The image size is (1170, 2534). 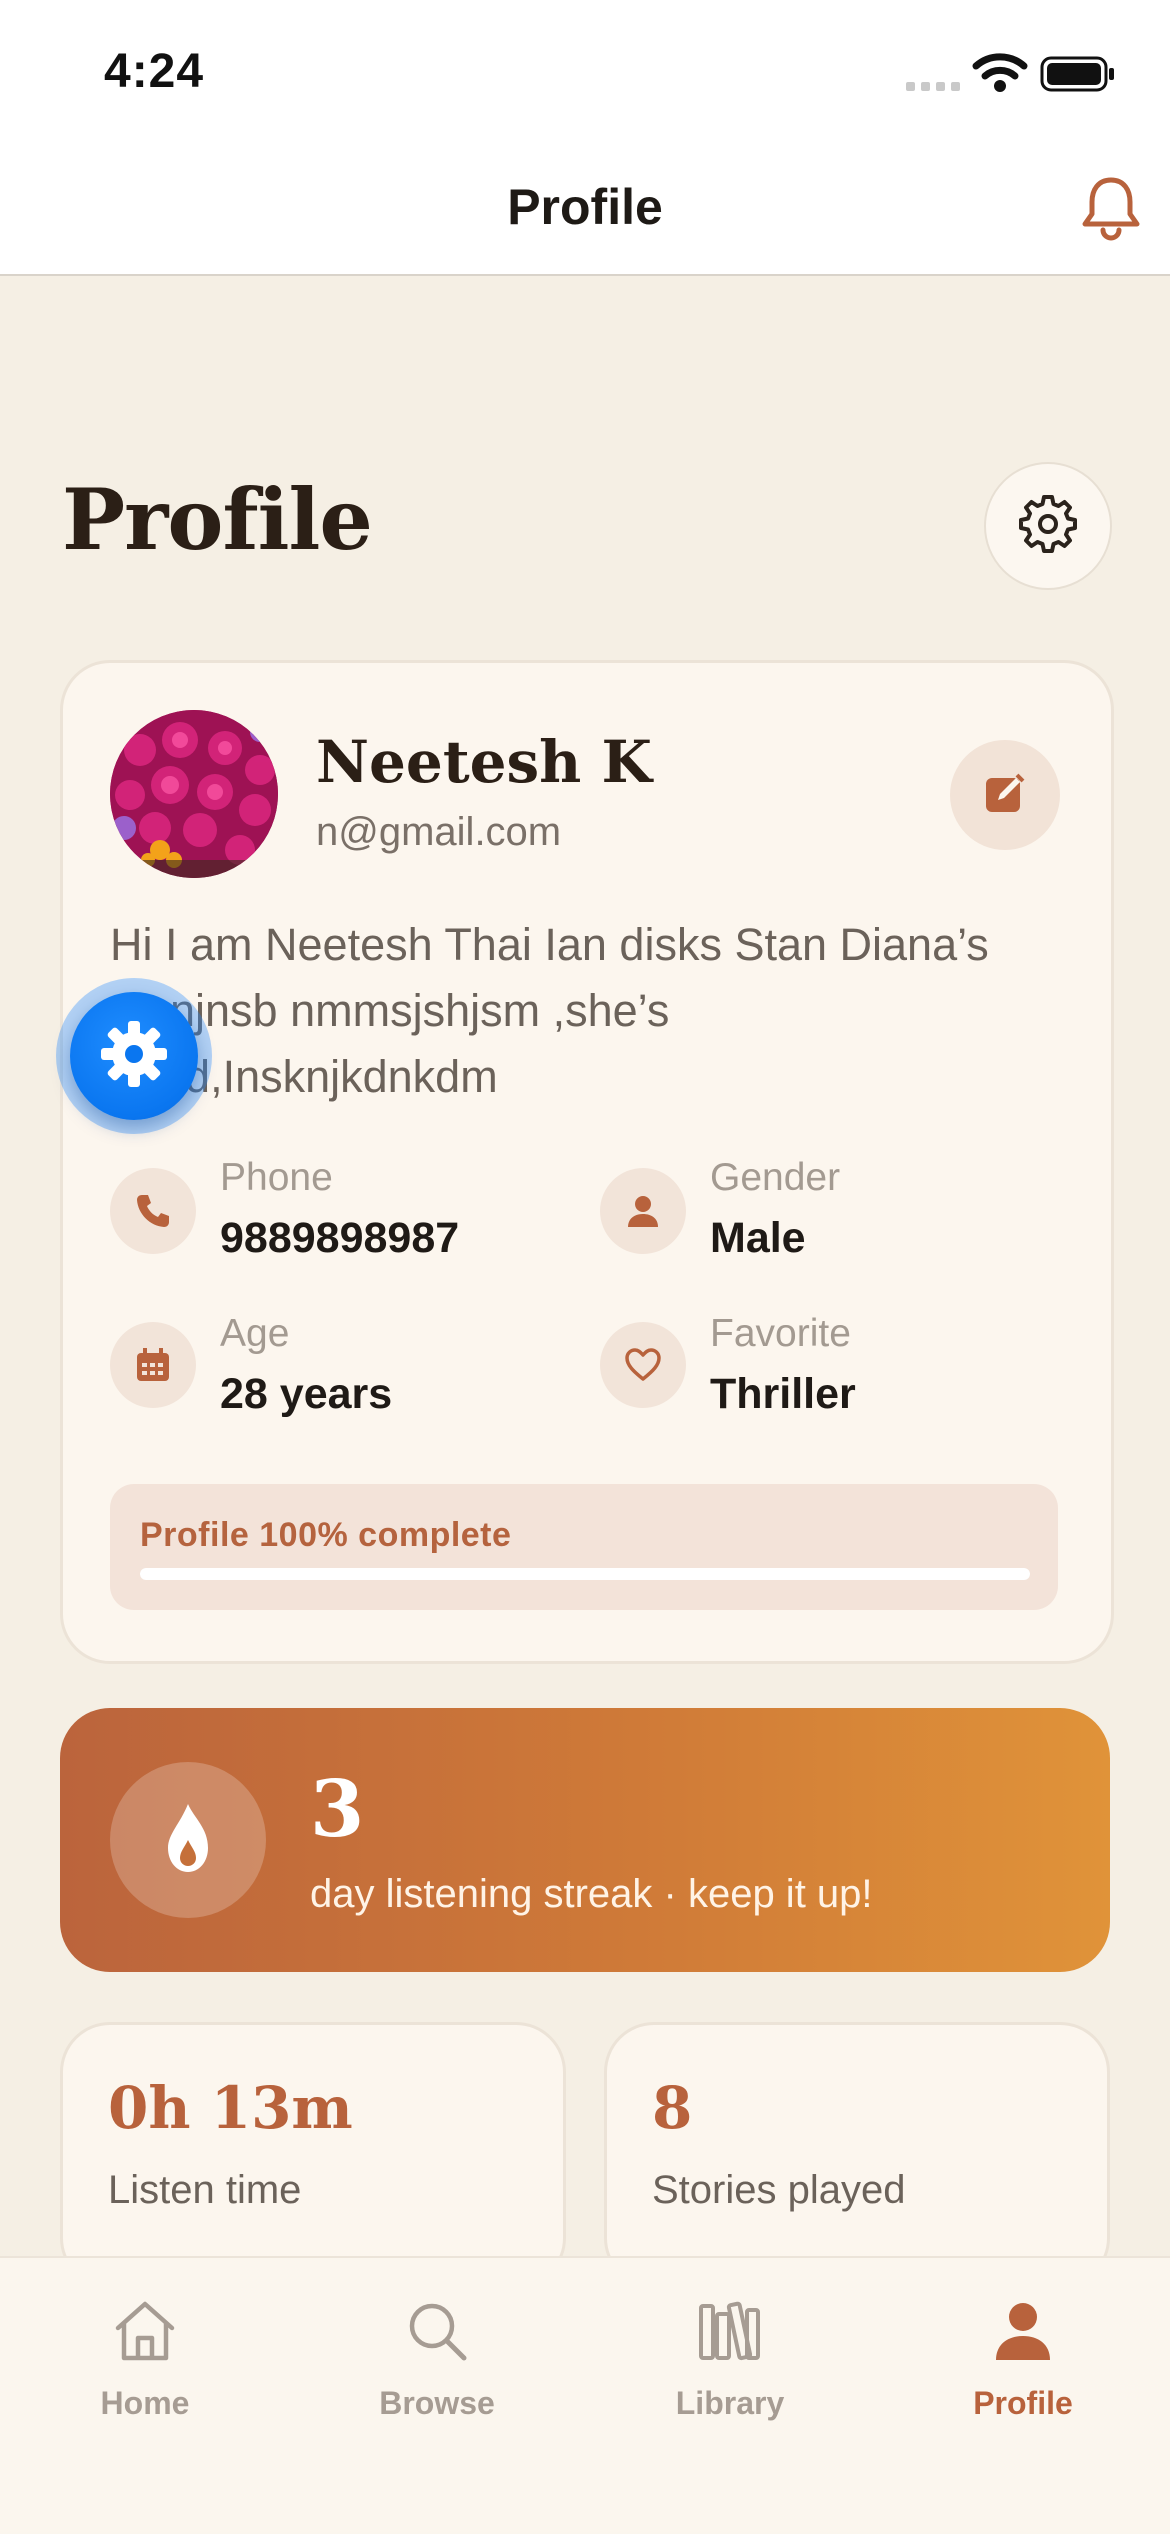 What do you see at coordinates (437, 2403) in the screenshot?
I see `tab-label: Browse` at bounding box center [437, 2403].